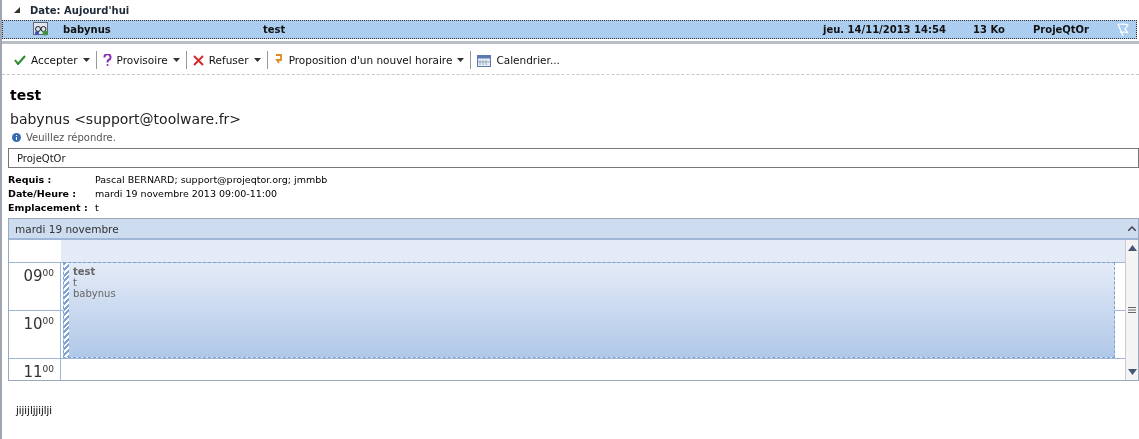  Describe the element at coordinates (80, 10) in the screenshot. I see `group-label: Date: Aujourd'hui` at that location.